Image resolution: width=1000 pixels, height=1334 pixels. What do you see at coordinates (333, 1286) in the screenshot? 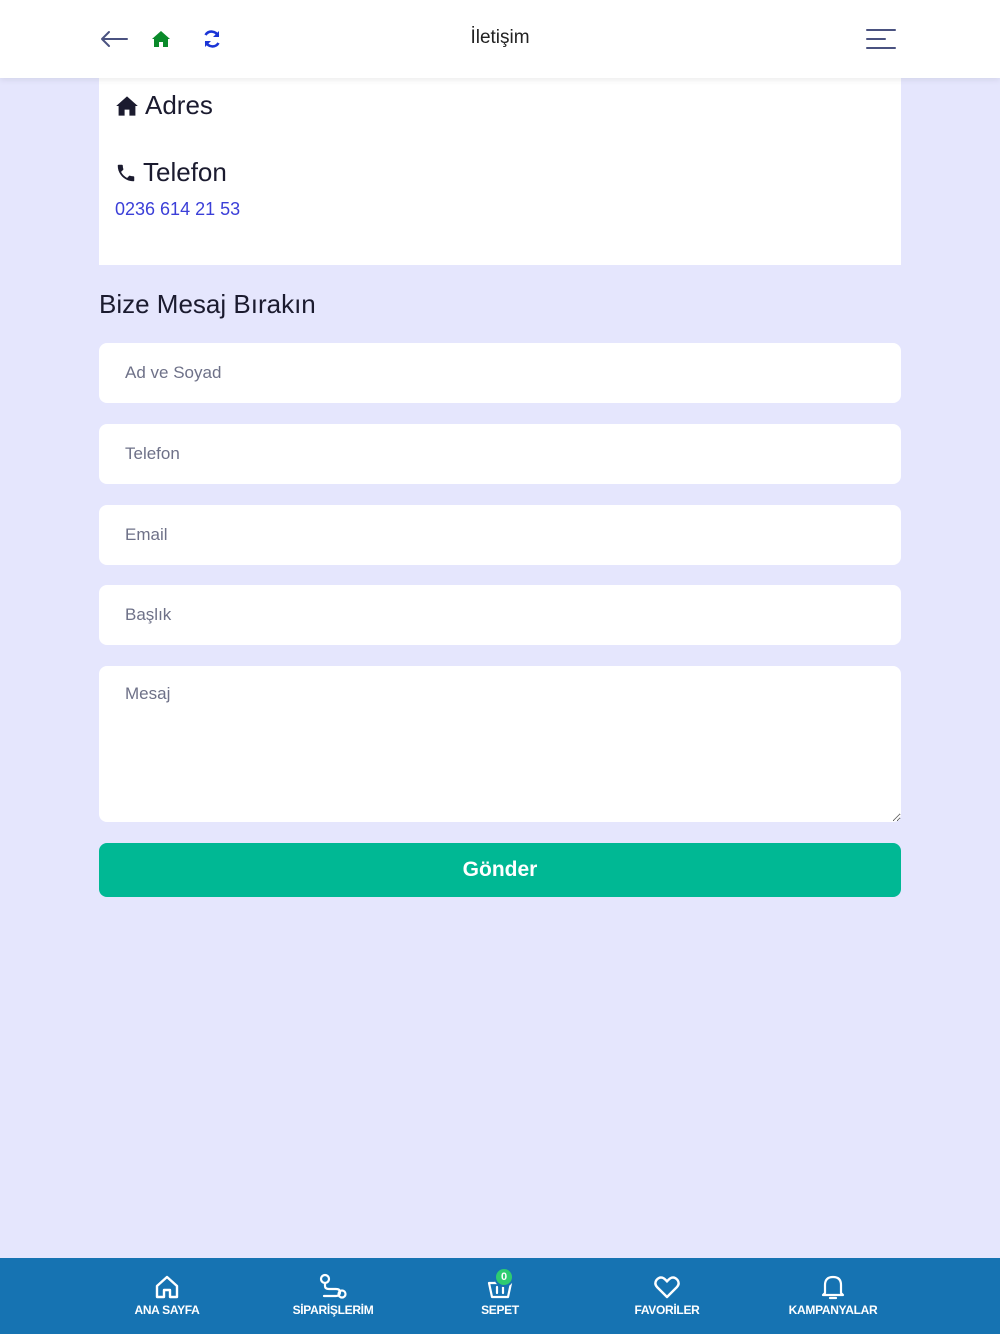
I see `route-icon` at bounding box center [333, 1286].